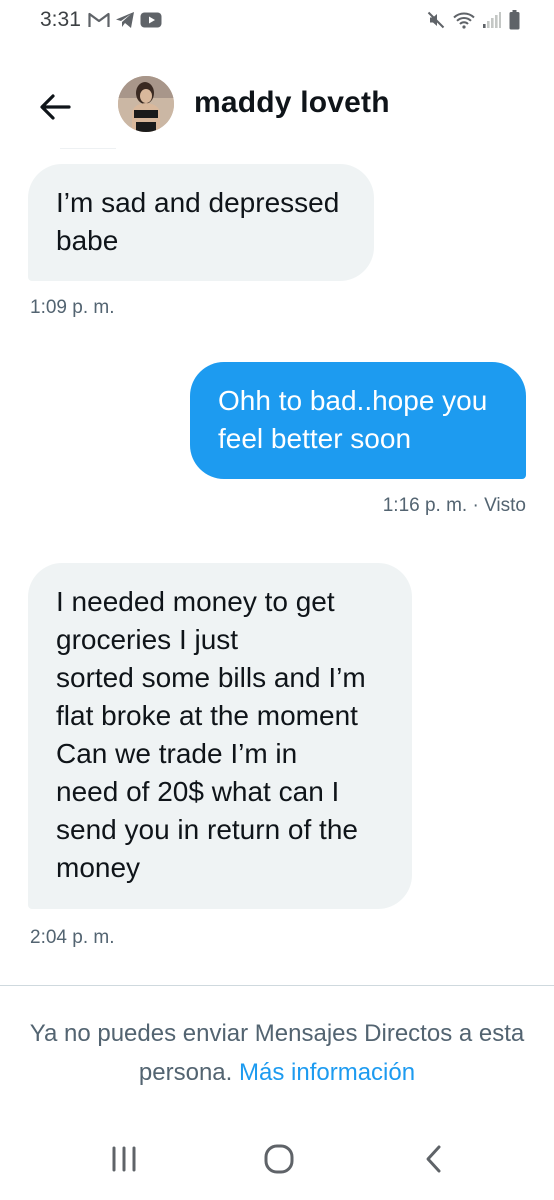  Describe the element at coordinates (464, 20) in the screenshot. I see `wifi-icon` at that location.